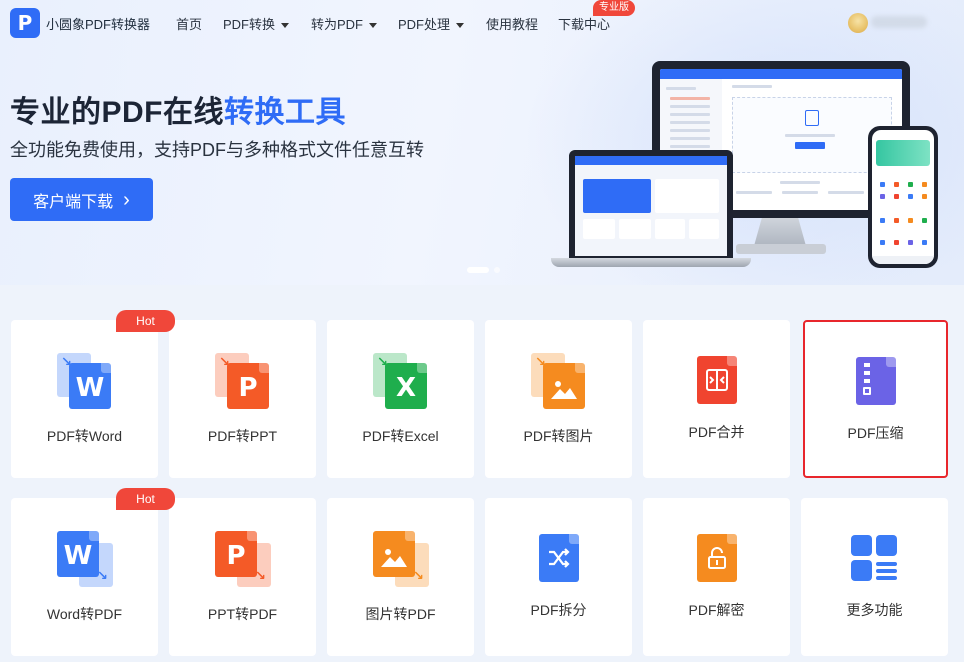 The width and height of the screenshot is (964, 662). I want to click on tool-label: PDF转图片, so click(558, 436).